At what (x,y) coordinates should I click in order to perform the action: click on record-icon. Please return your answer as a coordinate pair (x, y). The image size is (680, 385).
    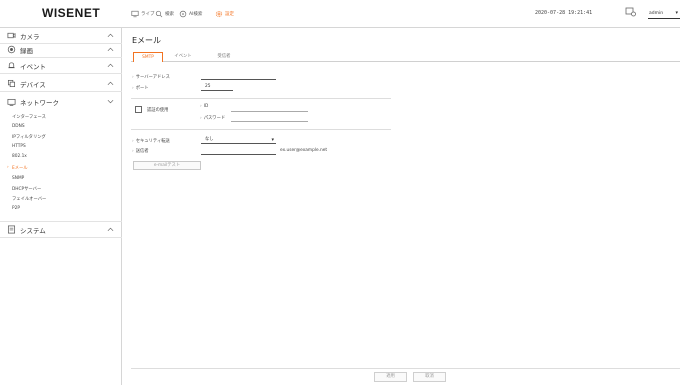
    Looking at the image, I should click on (11, 49).